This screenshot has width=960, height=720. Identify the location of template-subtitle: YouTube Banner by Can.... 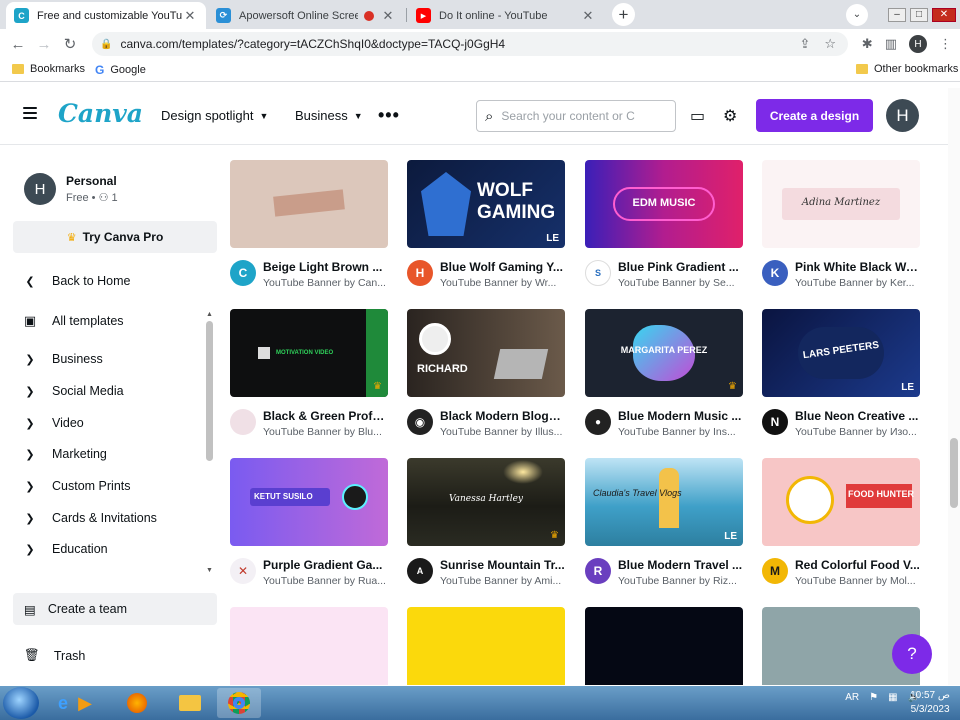
(325, 283).